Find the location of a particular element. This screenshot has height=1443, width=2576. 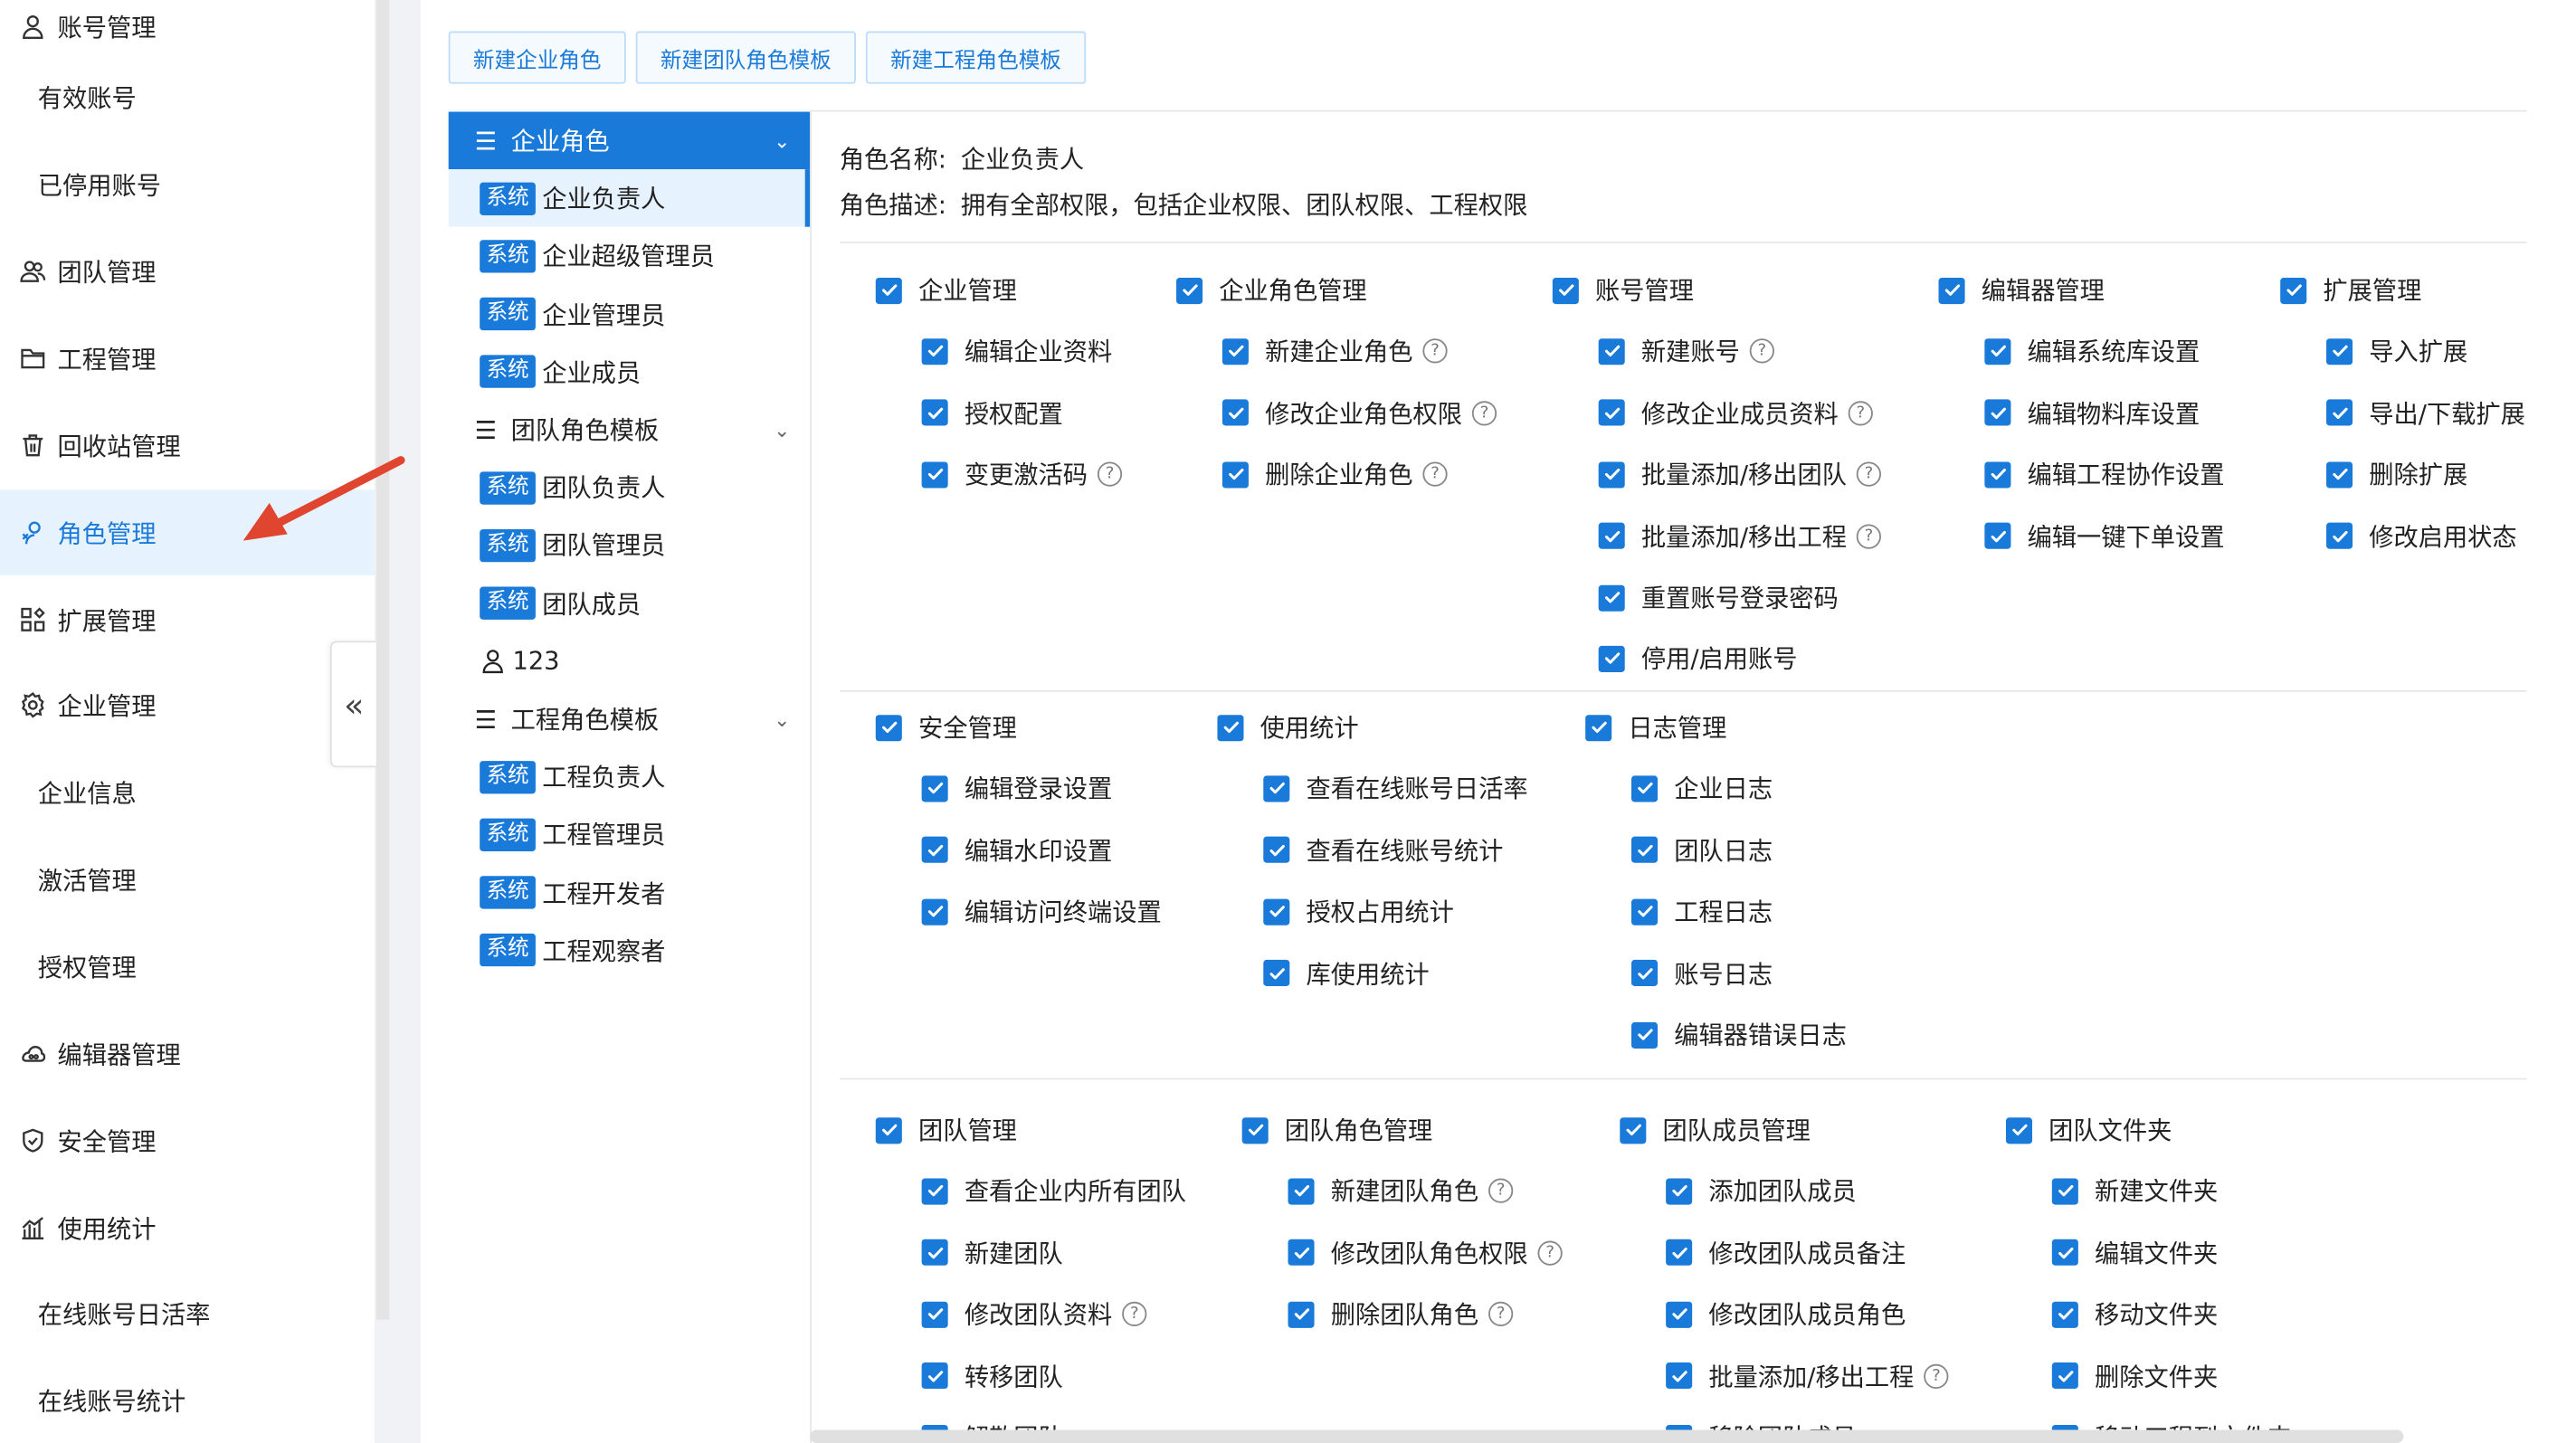

sidebar-item-14: 使用统计 is located at coordinates (187, 1227).